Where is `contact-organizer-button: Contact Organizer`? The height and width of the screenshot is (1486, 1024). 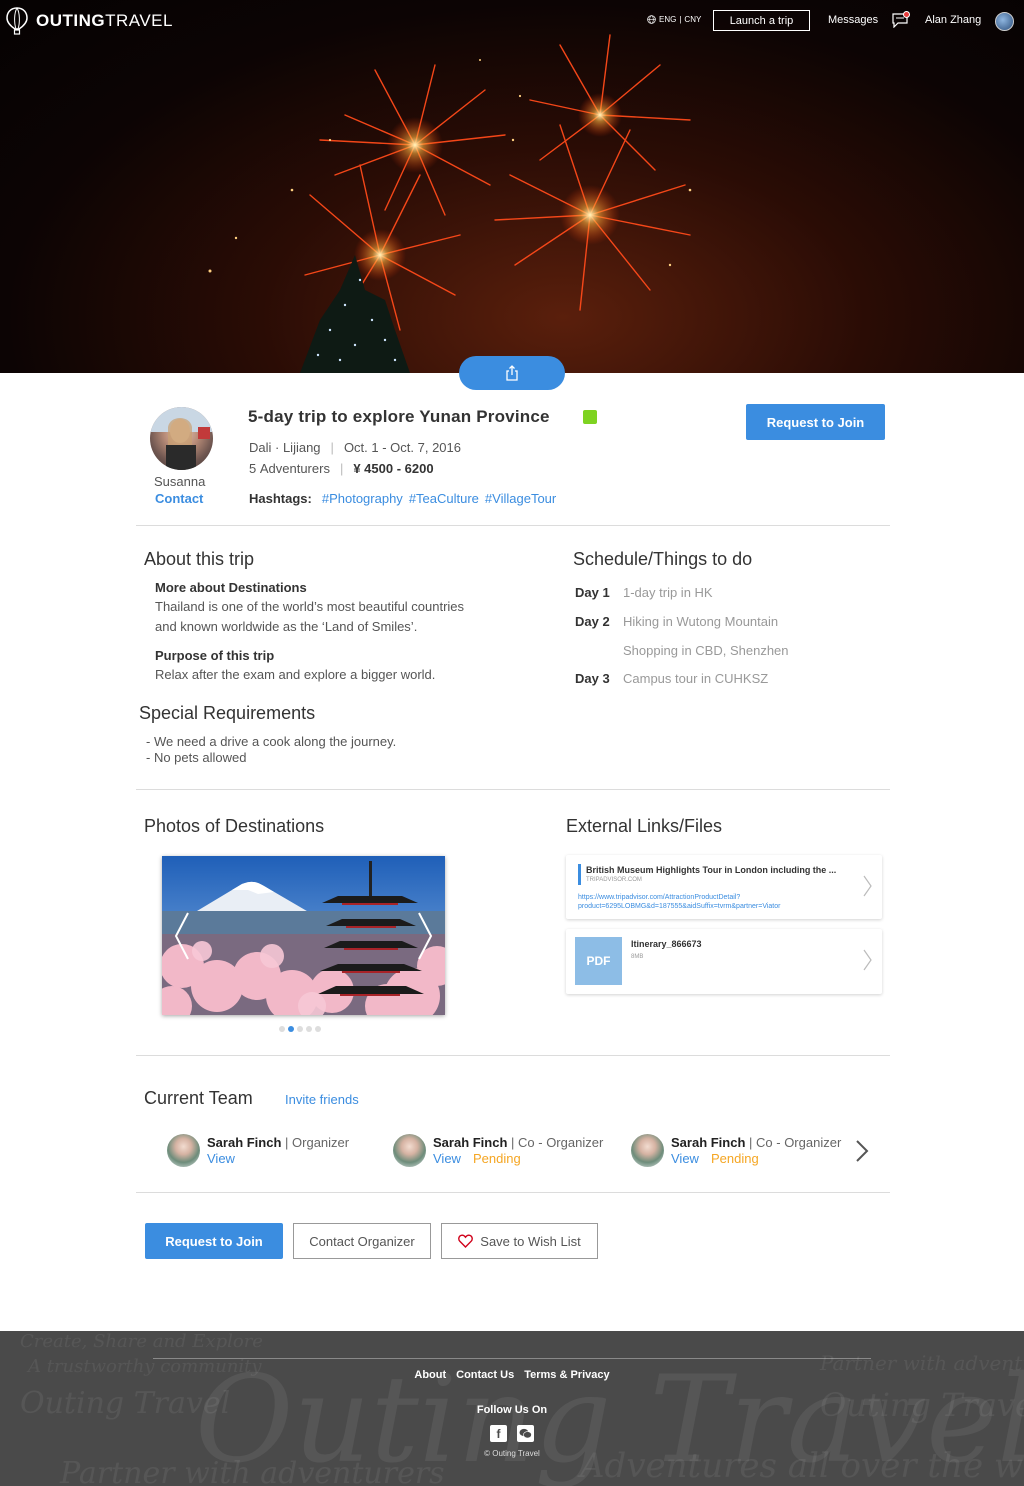
contact-organizer-button: Contact Organizer is located at coordinates (362, 1241).